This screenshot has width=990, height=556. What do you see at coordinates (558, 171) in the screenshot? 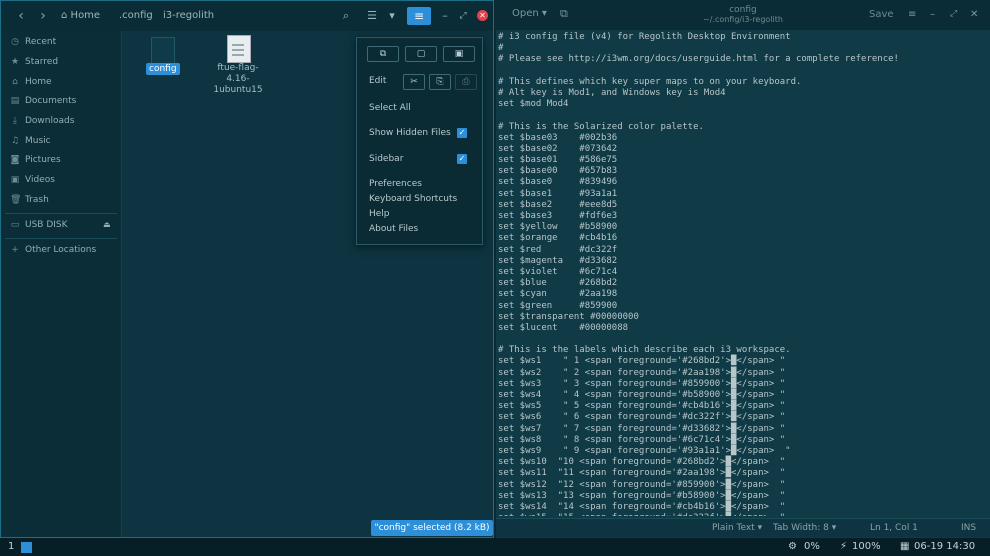
I see `code-line: set $base00 #657b83` at bounding box center [558, 171].